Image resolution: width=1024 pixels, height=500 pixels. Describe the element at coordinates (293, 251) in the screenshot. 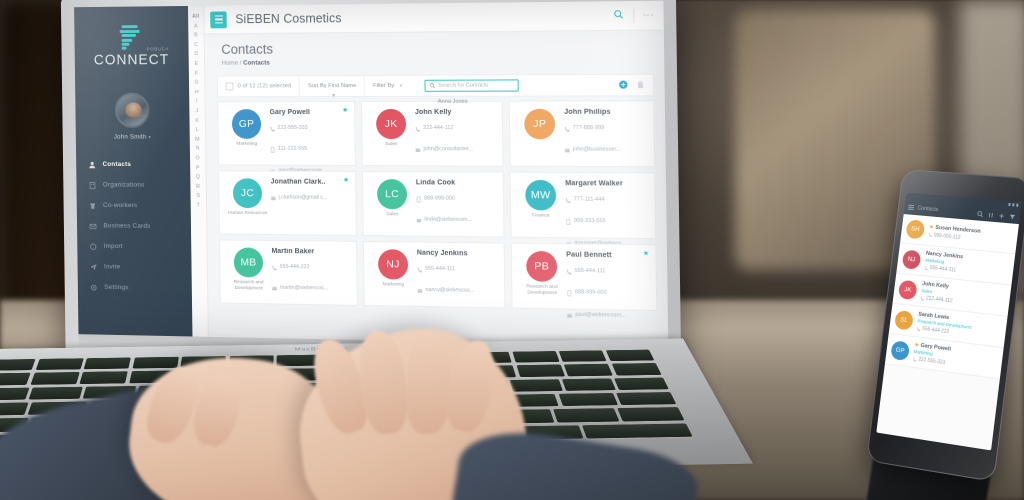

I see `contact-name: Martin Baker` at that location.